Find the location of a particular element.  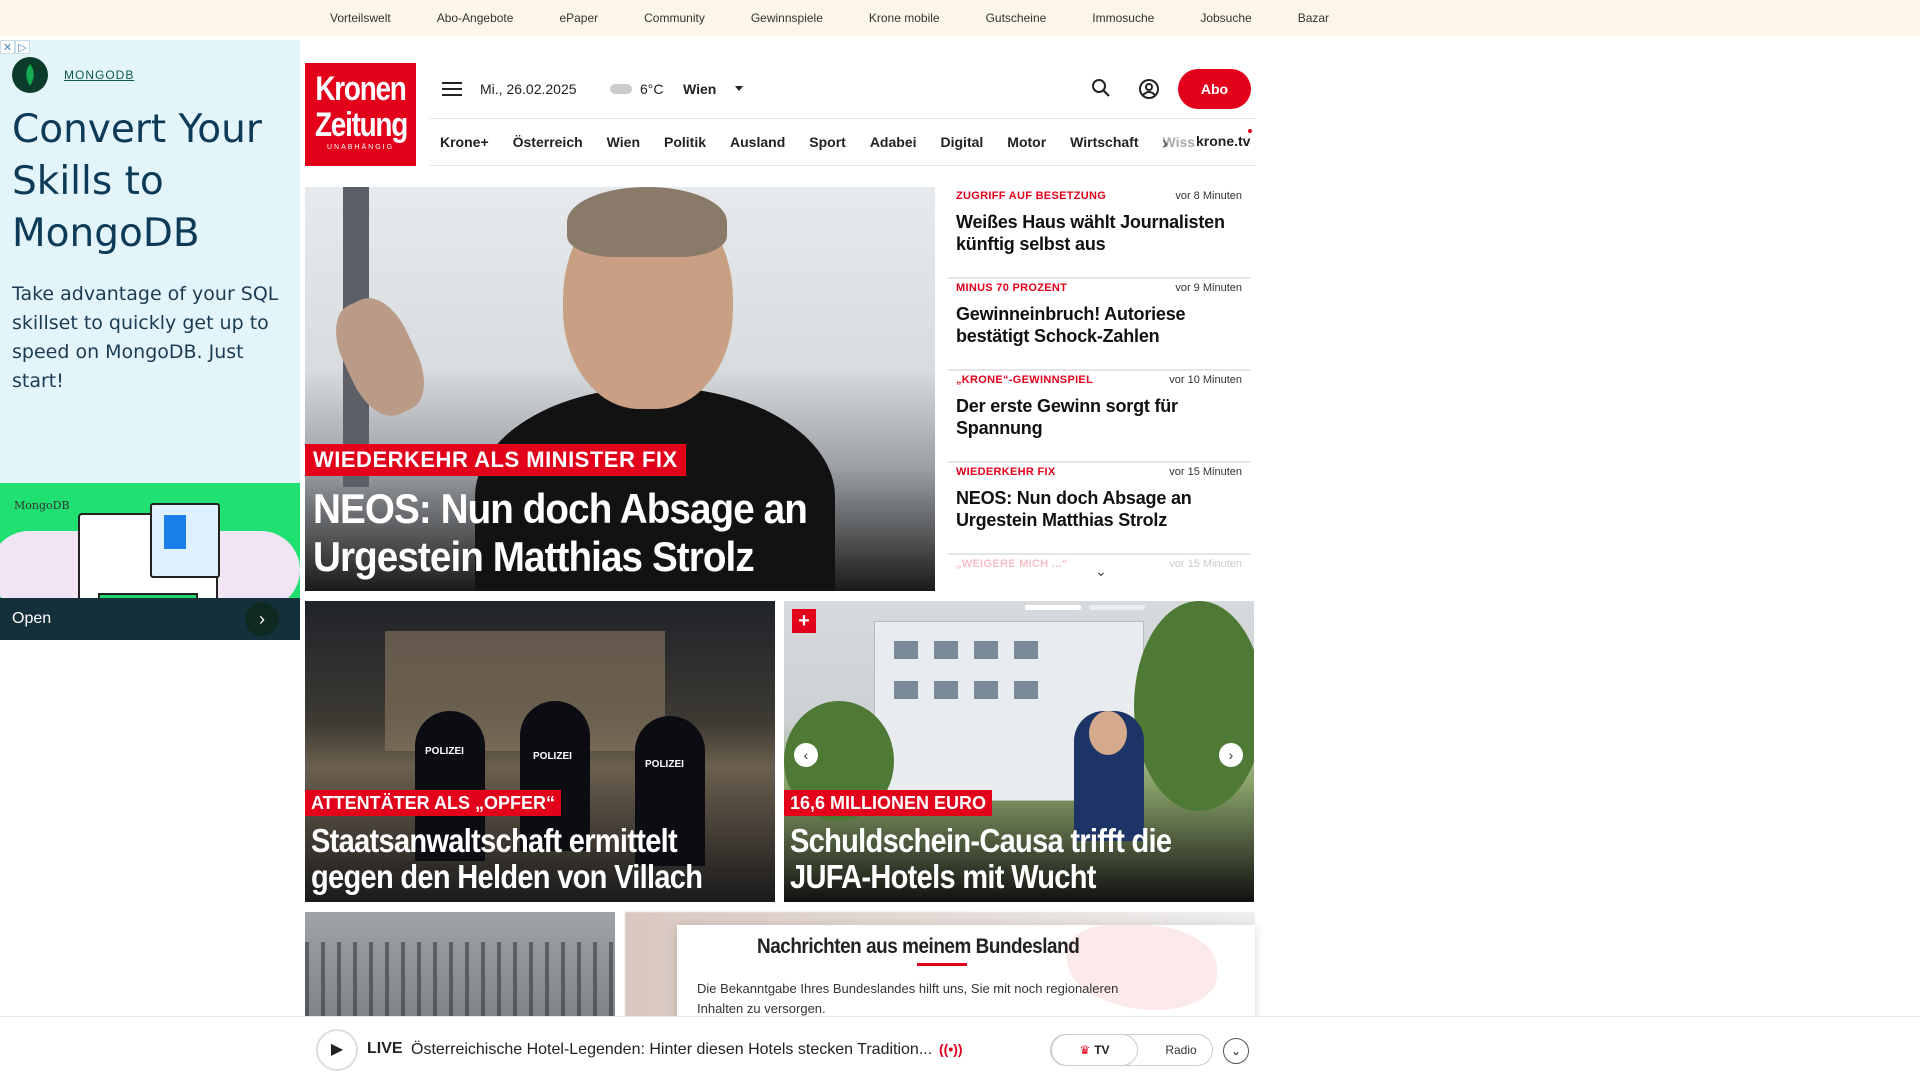

nav-item-wien: Wien is located at coordinates (623, 142).